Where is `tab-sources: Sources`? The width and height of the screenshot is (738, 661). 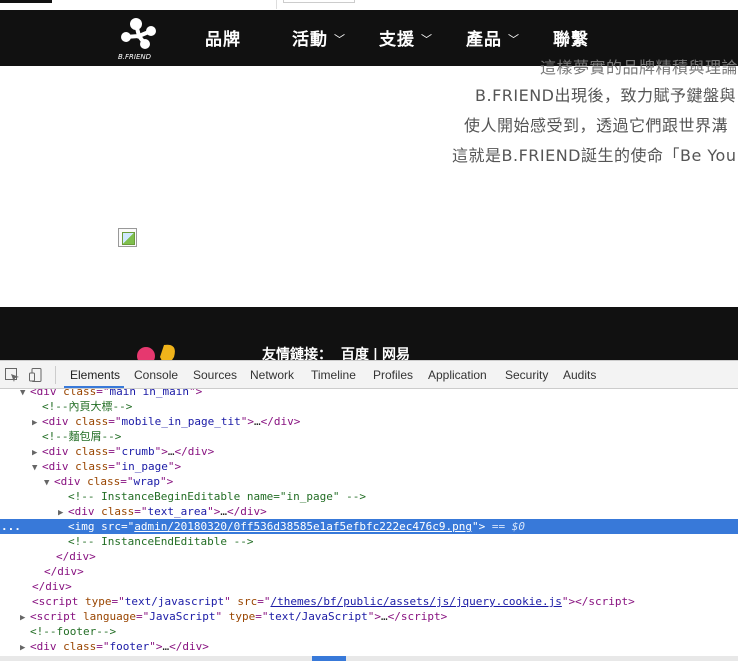 tab-sources: Sources is located at coordinates (215, 375).